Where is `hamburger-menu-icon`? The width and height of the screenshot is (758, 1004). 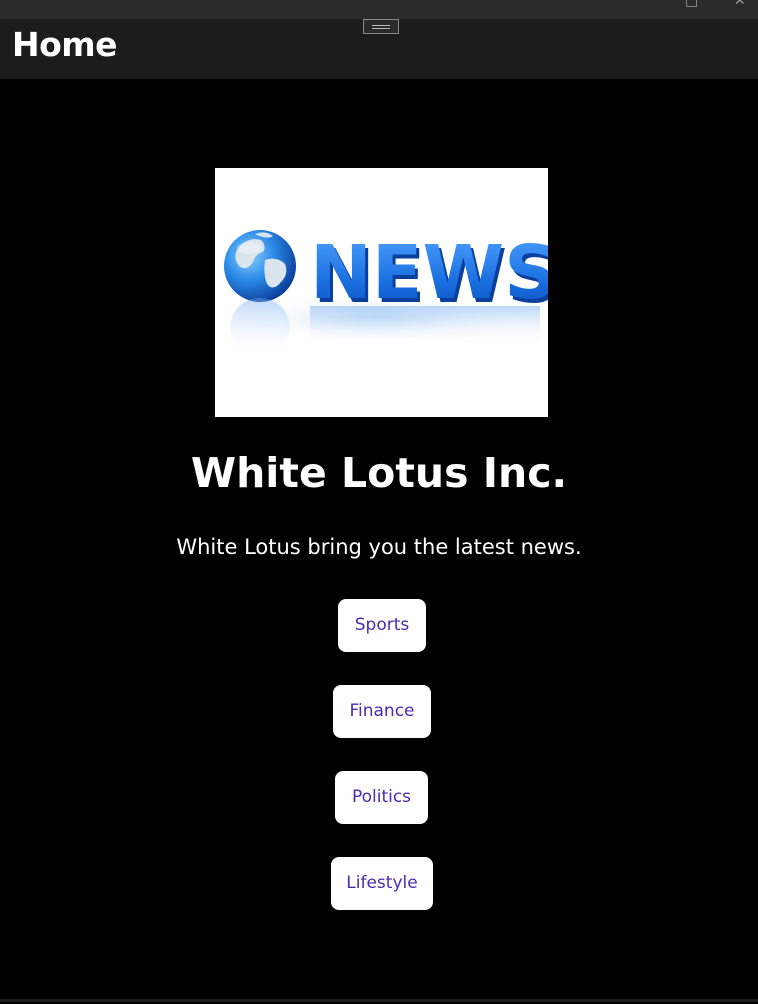
hamburger-menu-icon is located at coordinates (381, 26).